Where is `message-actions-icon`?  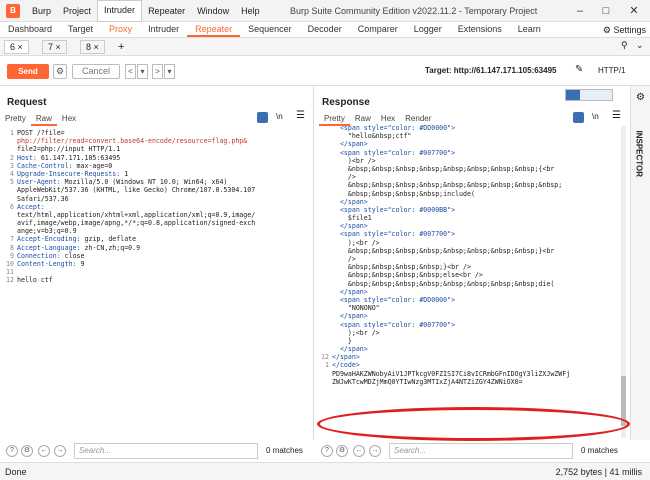 message-actions-icon is located at coordinates (262, 117).